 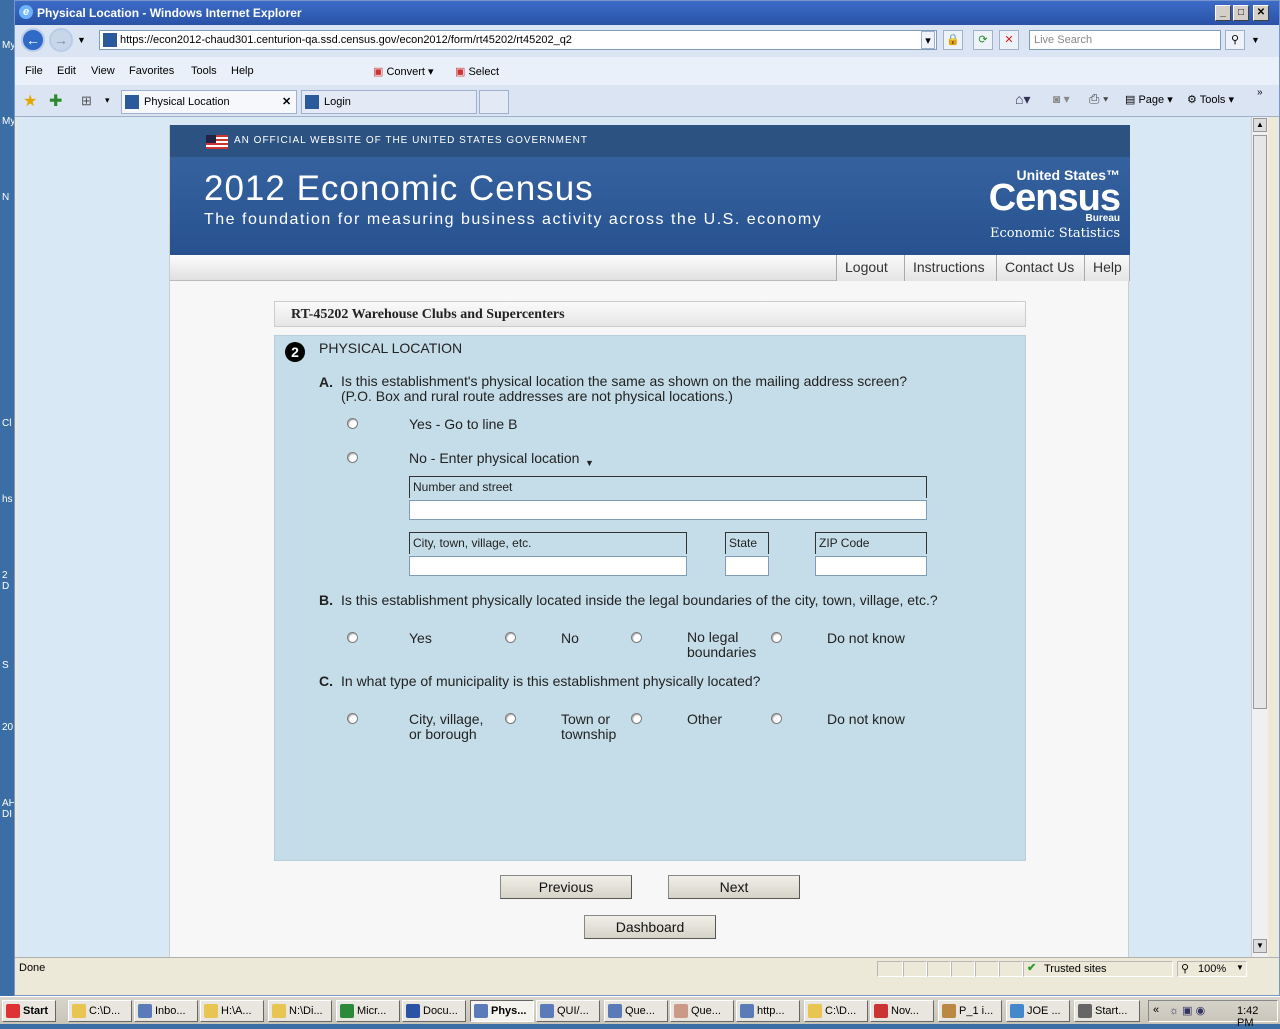 What do you see at coordinates (33, 40) in the screenshot?
I see `back-button: ←` at bounding box center [33, 40].